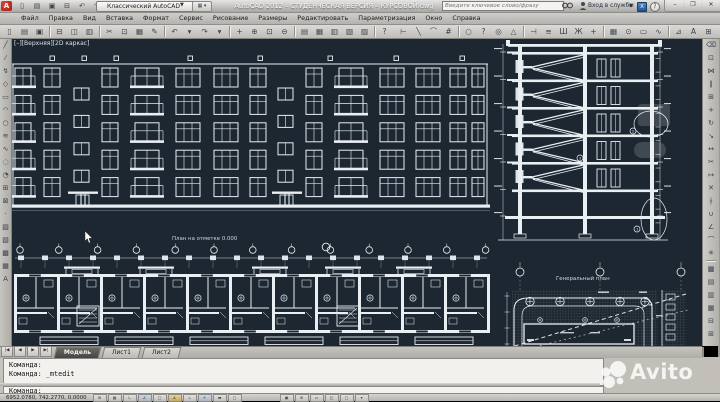 This screenshot has height=402, width=720. What do you see at coordinates (711, 96) in the screenshot?
I see `array-icon: ⊞` at bounding box center [711, 96].